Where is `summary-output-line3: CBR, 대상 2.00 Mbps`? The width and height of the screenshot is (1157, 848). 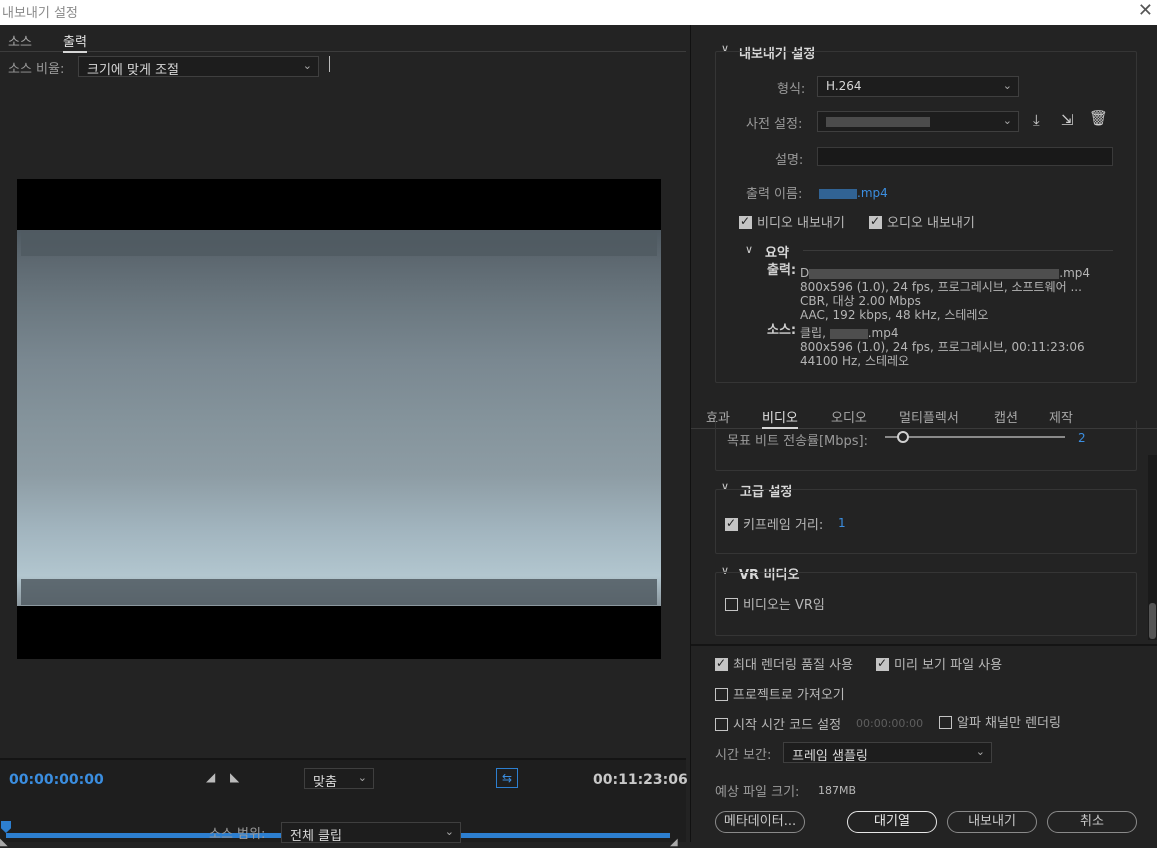
summary-output-line3: CBR, 대상 2.00 Mbps is located at coordinates (860, 301).